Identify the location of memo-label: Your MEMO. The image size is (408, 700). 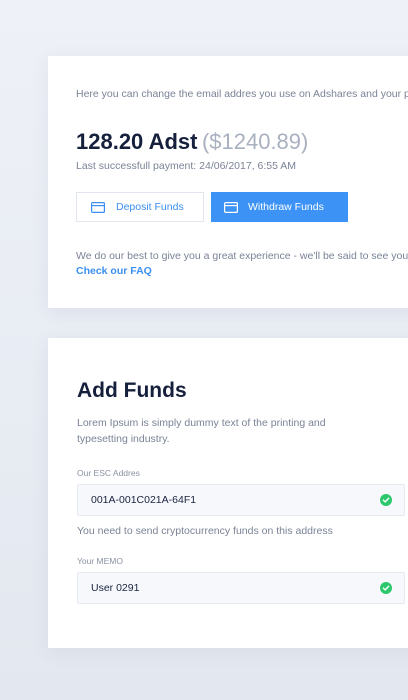
(100, 561).